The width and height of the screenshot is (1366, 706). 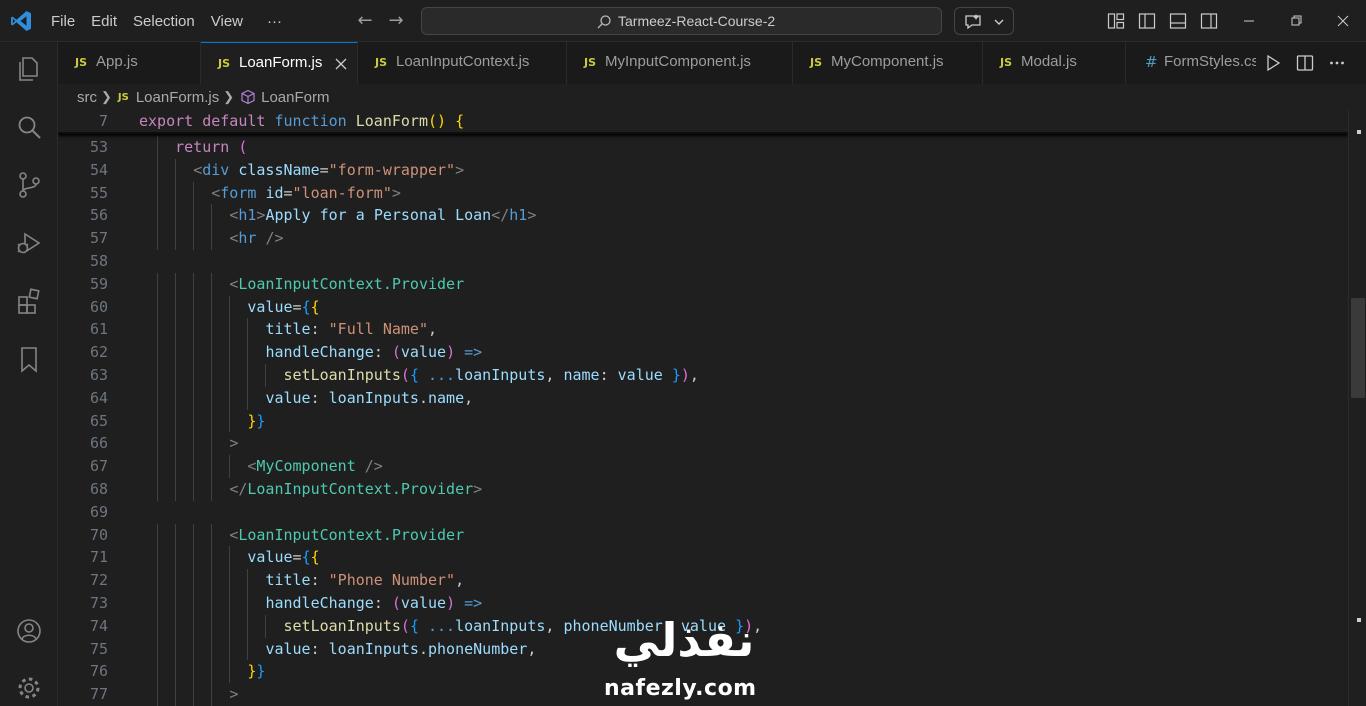 What do you see at coordinates (703, 122) in the screenshot?
I see `sticky-scroll-line: 7 export default function LoanForm() {` at bounding box center [703, 122].